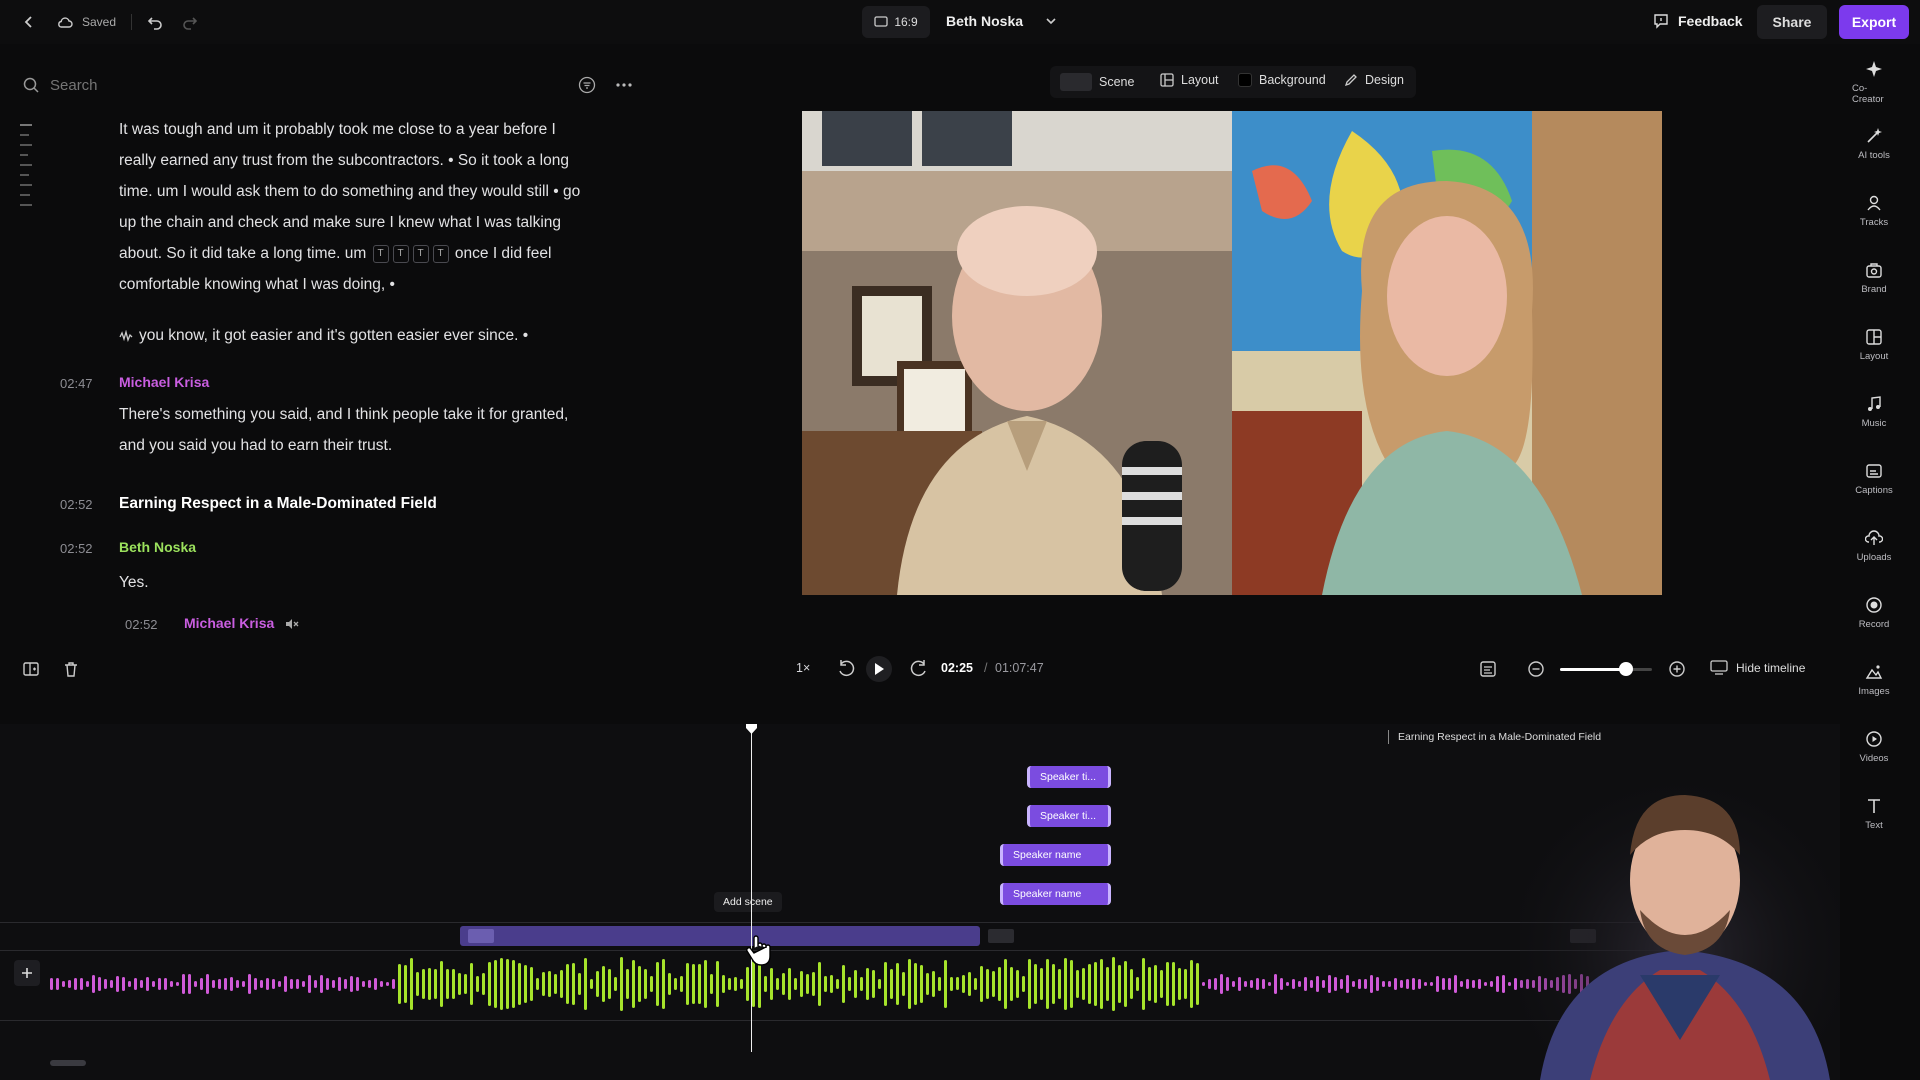  I want to click on layout-button: Layout, so click(1189, 80).